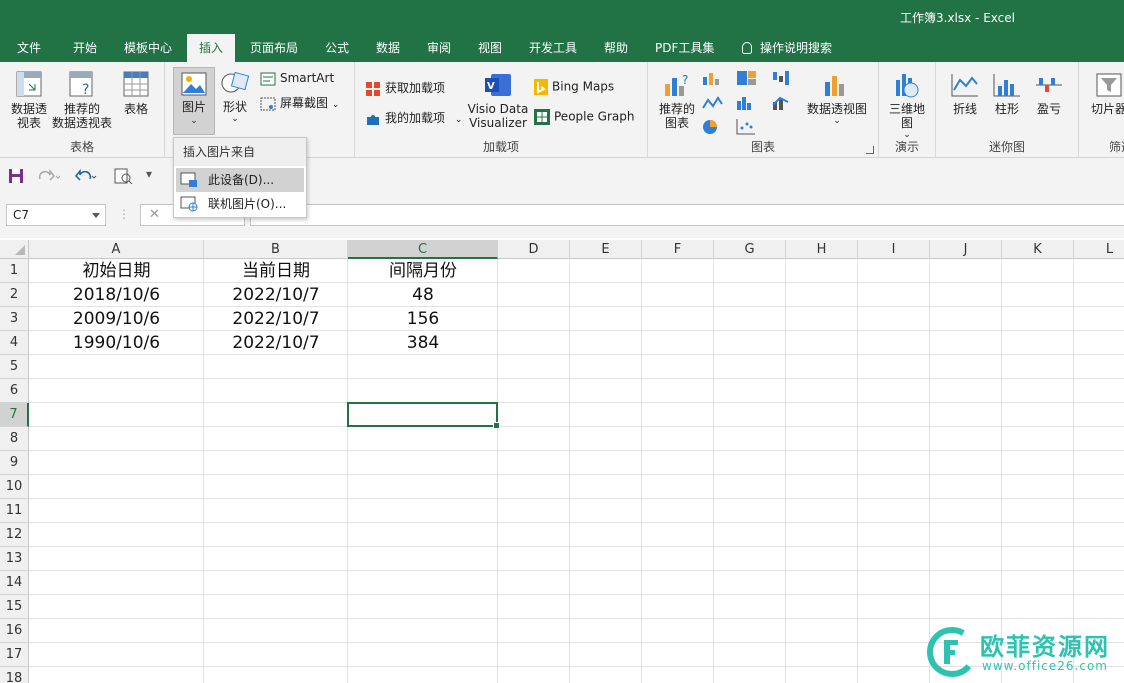  What do you see at coordinates (439, 48) in the screenshot?
I see `tab-review: 审阅` at bounding box center [439, 48].